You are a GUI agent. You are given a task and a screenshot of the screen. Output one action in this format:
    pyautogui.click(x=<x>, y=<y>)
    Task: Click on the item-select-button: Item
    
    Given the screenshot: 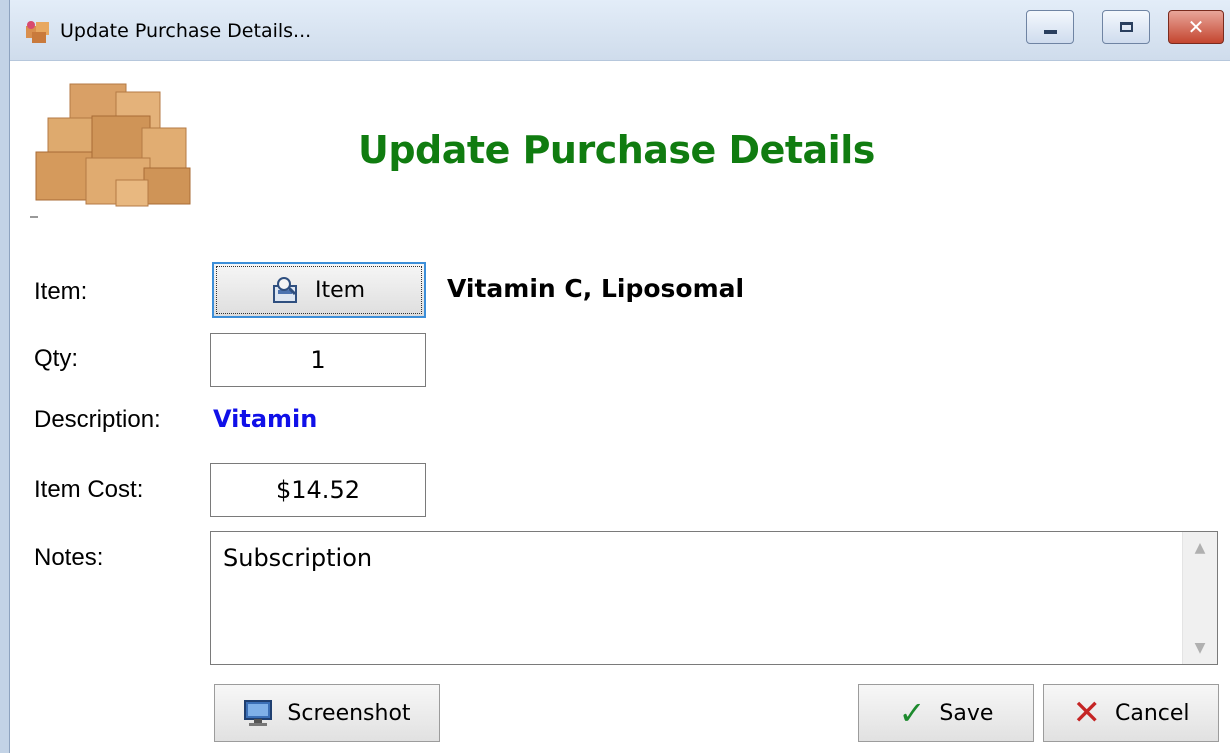 What is the action you would take?
    pyautogui.click(x=319, y=290)
    